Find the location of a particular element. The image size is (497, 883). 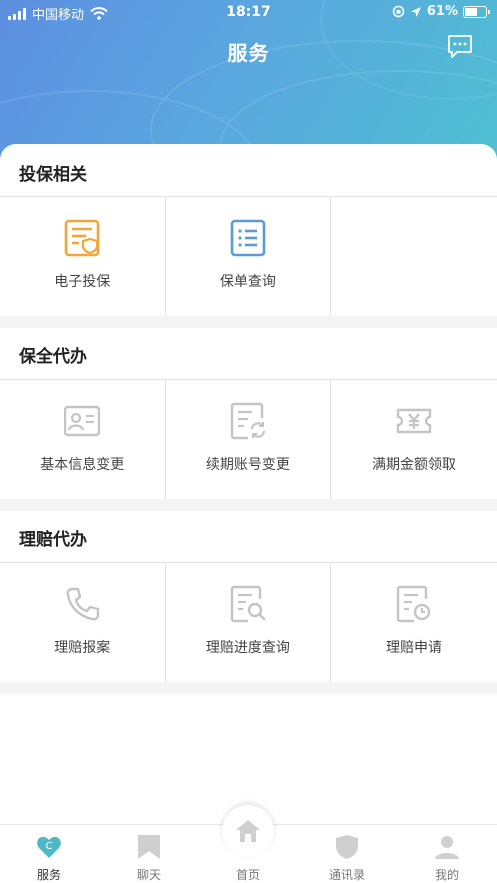

id-card-icon is located at coordinates (82, 421).